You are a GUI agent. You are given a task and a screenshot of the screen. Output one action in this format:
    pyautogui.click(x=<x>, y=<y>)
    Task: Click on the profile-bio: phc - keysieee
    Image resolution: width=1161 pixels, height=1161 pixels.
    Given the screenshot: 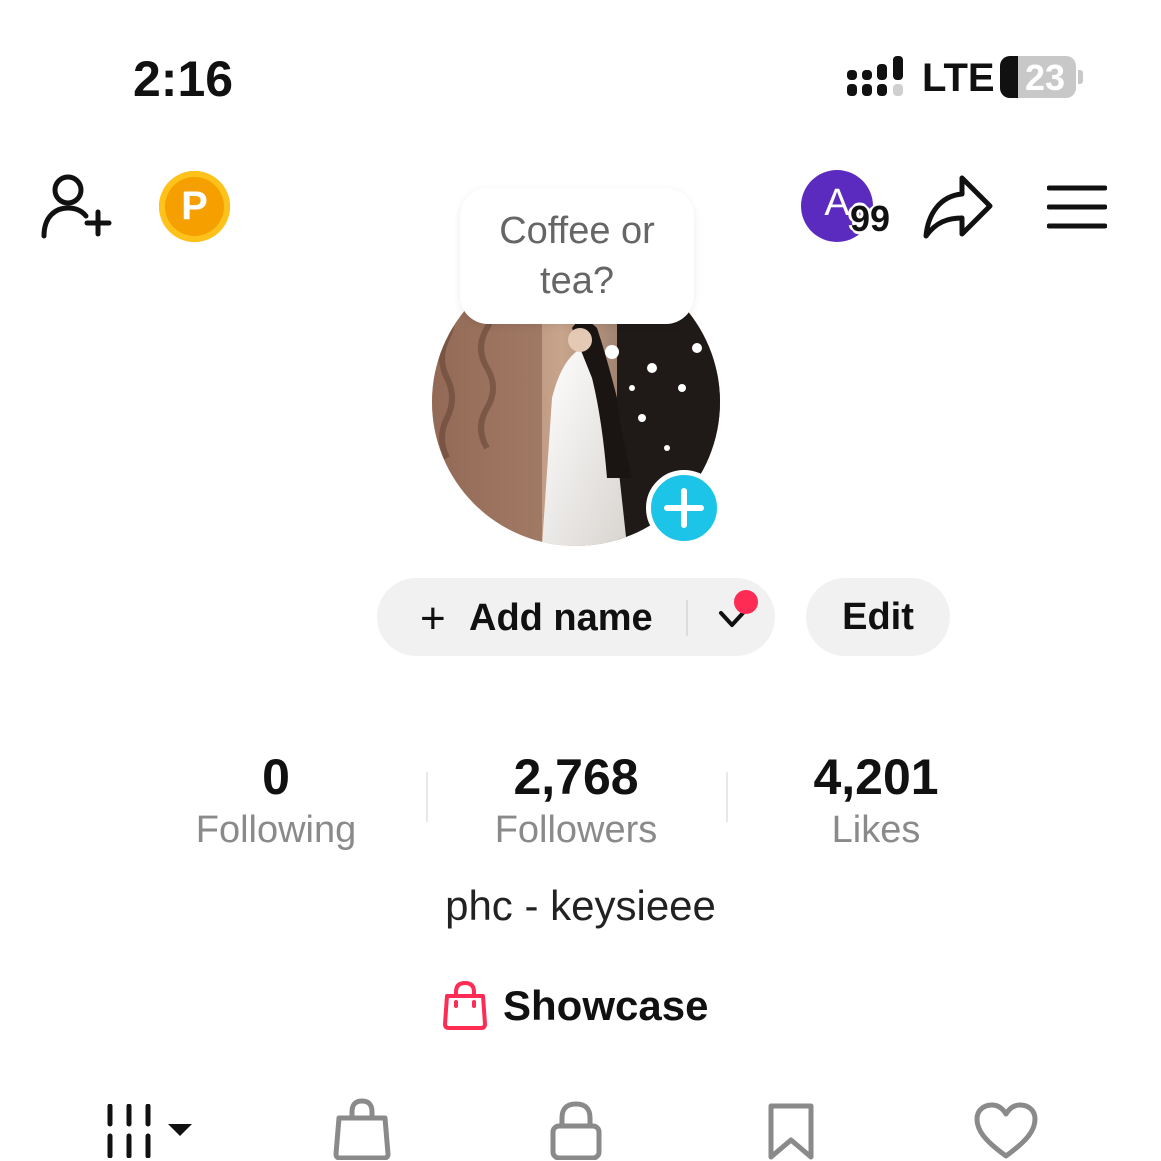 What is the action you would take?
    pyautogui.click(x=580, y=905)
    